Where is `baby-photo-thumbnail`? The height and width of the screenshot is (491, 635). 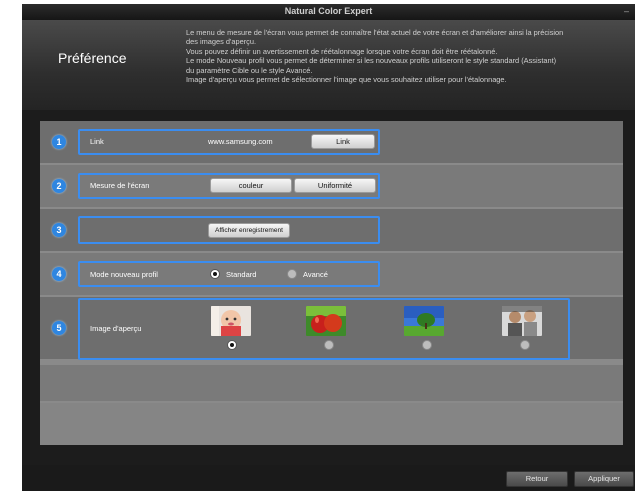 baby-photo-thumbnail is located at coordinates (231, 321).